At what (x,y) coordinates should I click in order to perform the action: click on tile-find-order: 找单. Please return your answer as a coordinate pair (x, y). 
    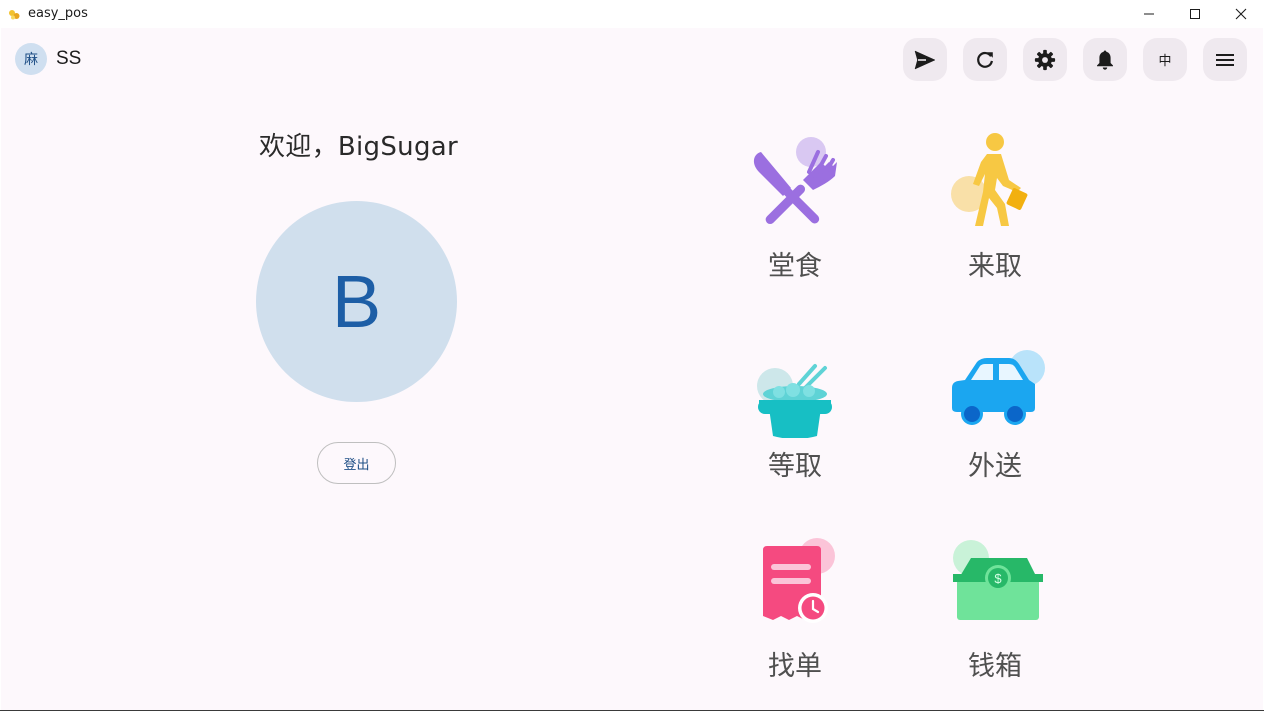
    Looking at the image, I should click on (795, 613).